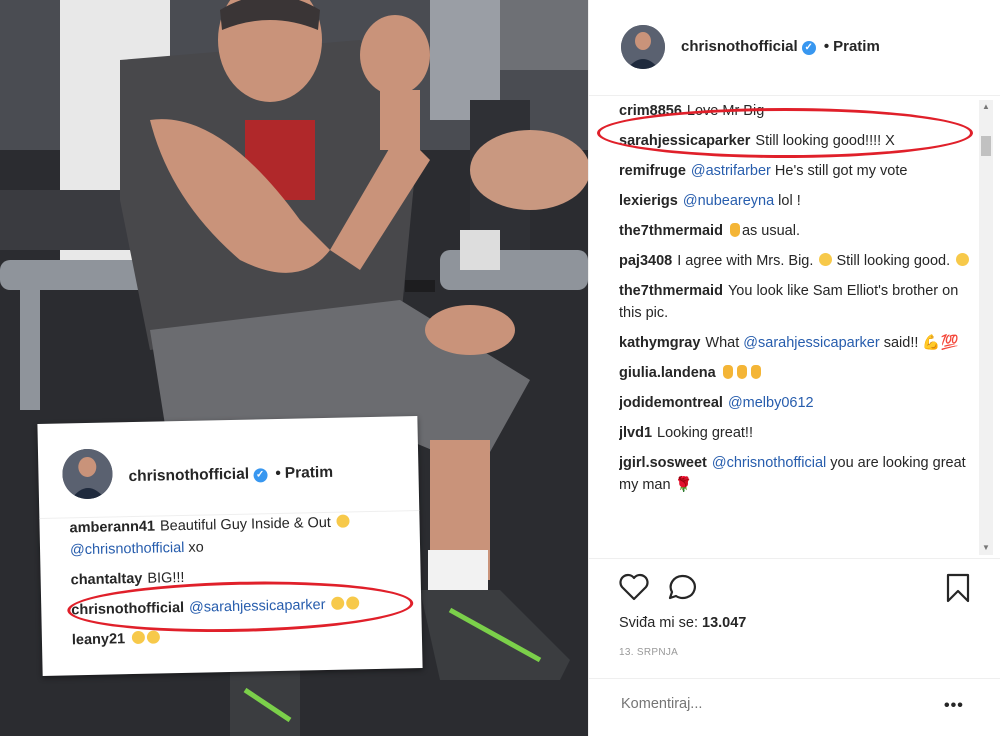 Image resolution: width=1000 pixels, height=737 pixels. I want to click on highlight-ellipse, so click(785, 133).